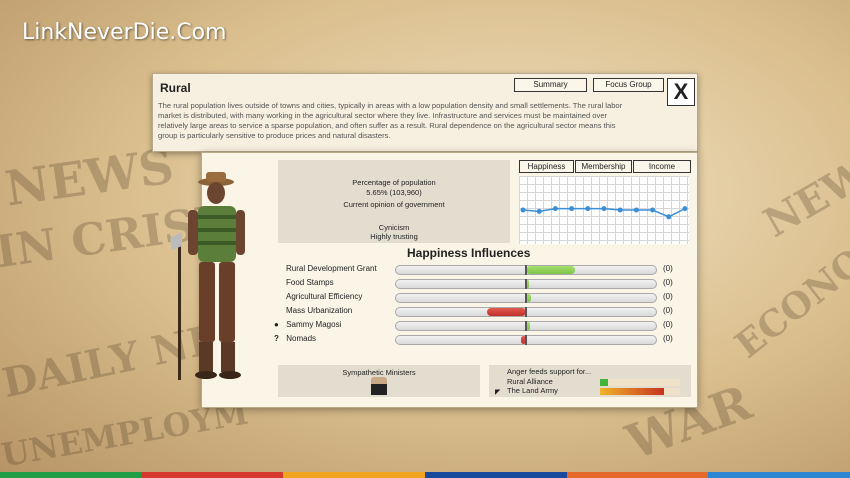  Describe the element at coordinates (394, 227) in the screenshot. I see `cynicism-label: Cynicism` at that location.